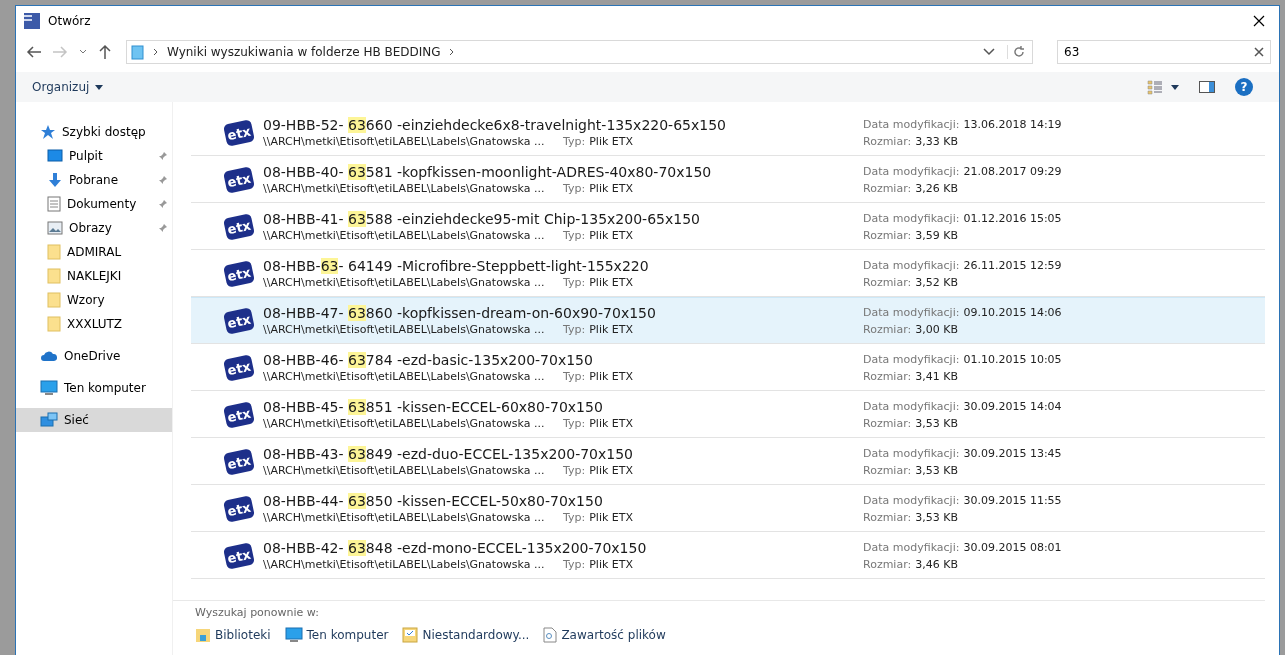 This screenshot has width=1285, height=655. I want to click on nav-item: Obrazy, so click(94, 228).